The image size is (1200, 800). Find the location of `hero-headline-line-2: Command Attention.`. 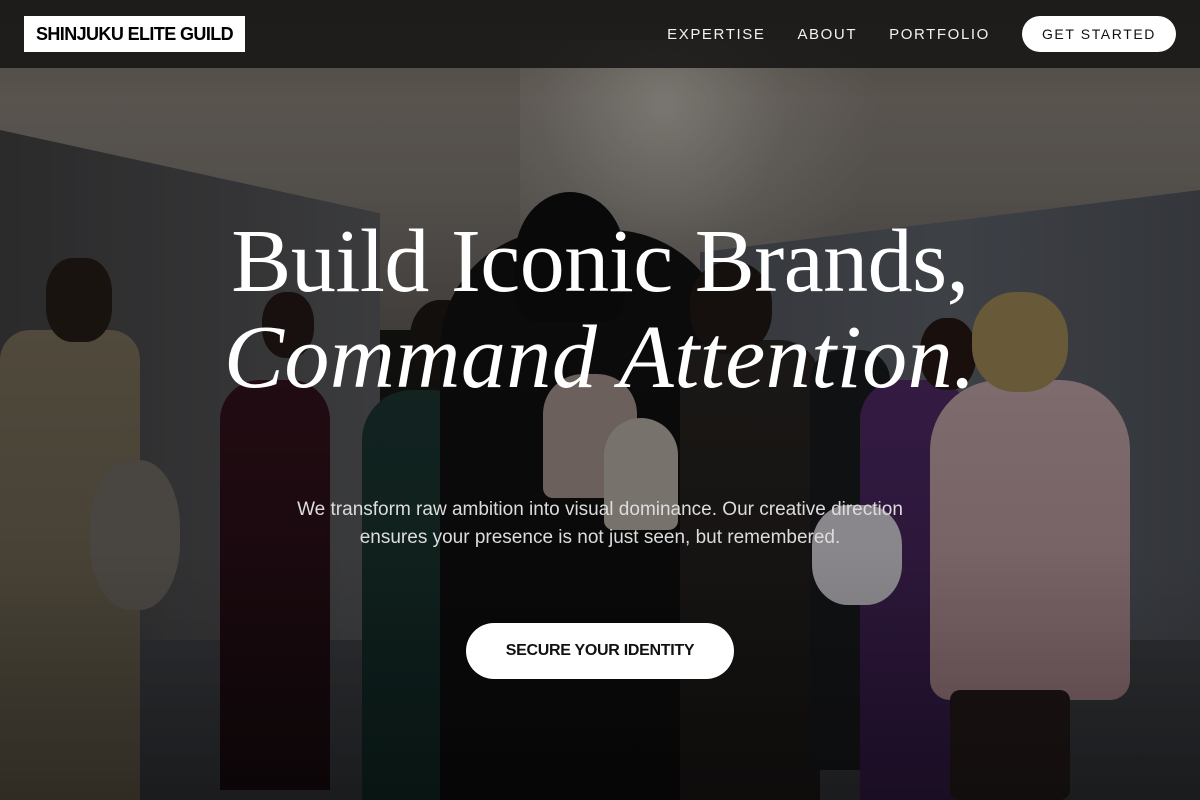

hero-headline-line-2: Command Attention. is located at coordinates (600, 357).